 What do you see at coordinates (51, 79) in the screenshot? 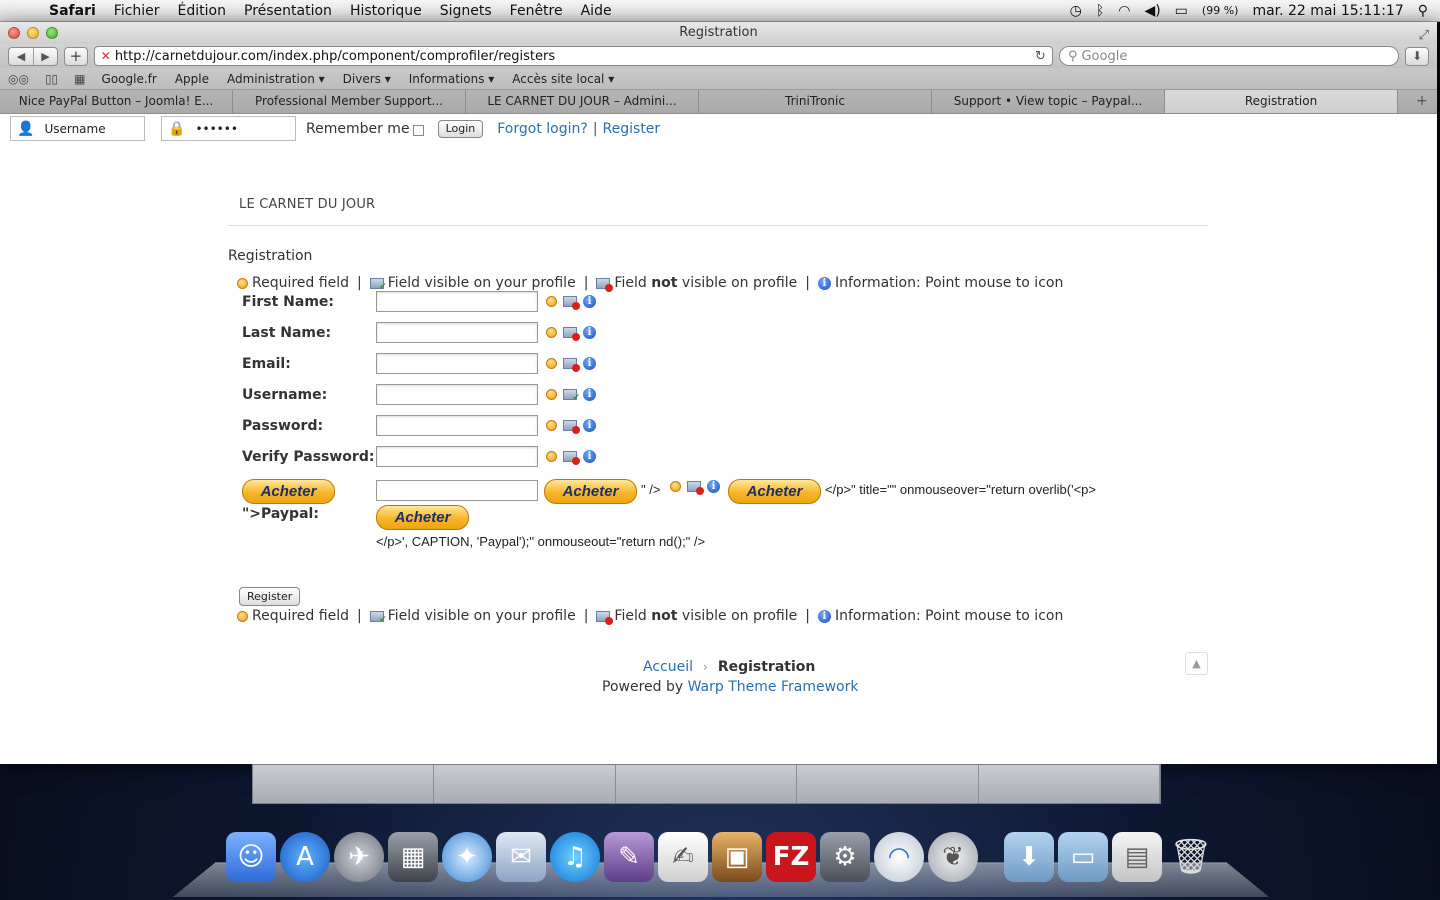
I see `bookmarks-book-icon: ▯▯` at bounding box center [51, 79].